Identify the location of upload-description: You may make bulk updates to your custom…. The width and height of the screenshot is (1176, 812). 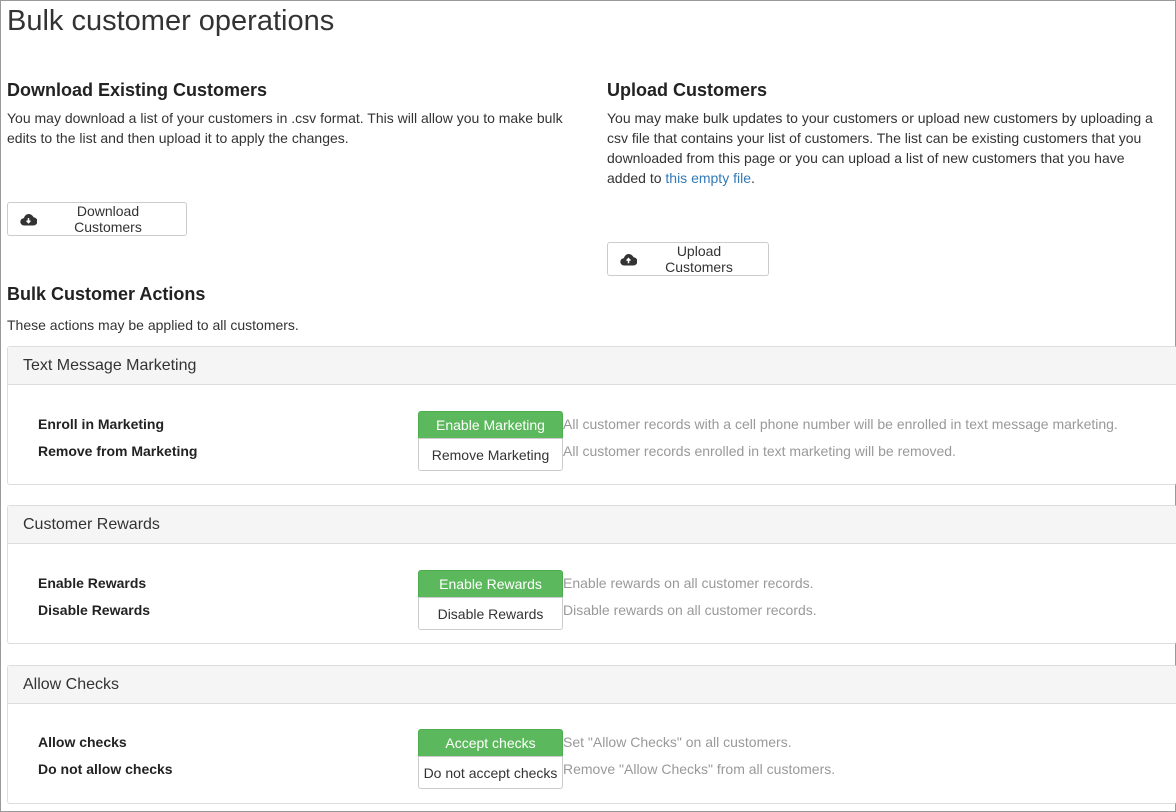
(887, 148).